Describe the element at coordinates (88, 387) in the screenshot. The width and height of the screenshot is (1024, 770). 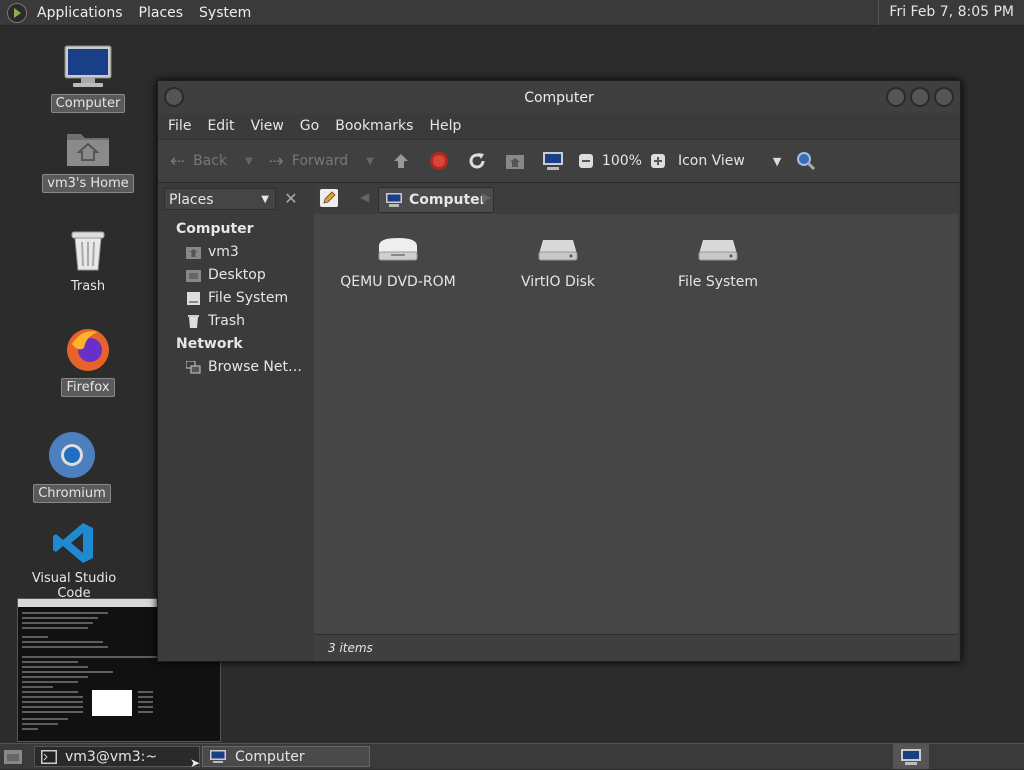
I see `desktop-icon-label: Firefox` at that location.